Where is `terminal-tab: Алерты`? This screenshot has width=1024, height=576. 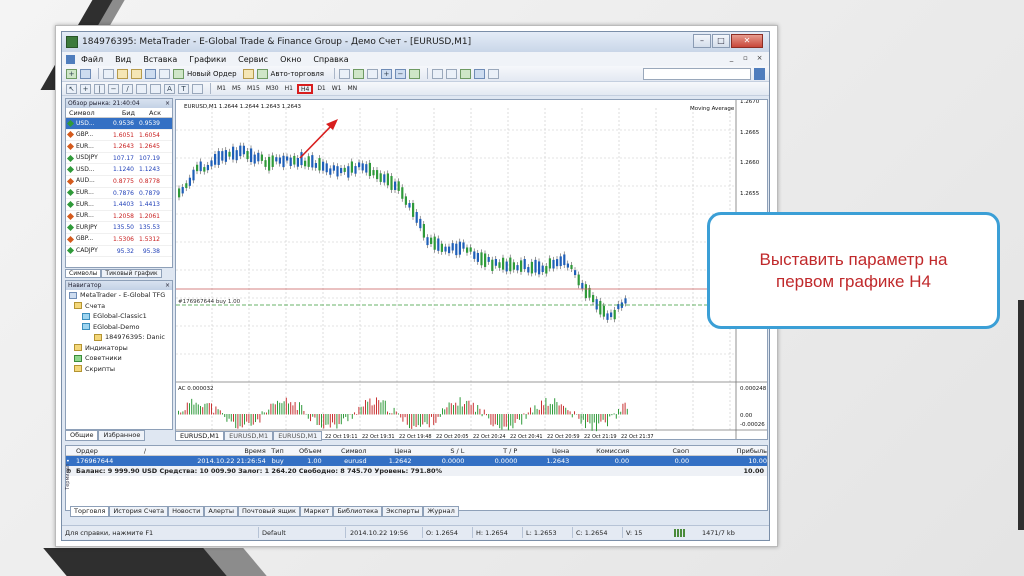
terminal-tab: Алерты is located at coordinates (221, 511).